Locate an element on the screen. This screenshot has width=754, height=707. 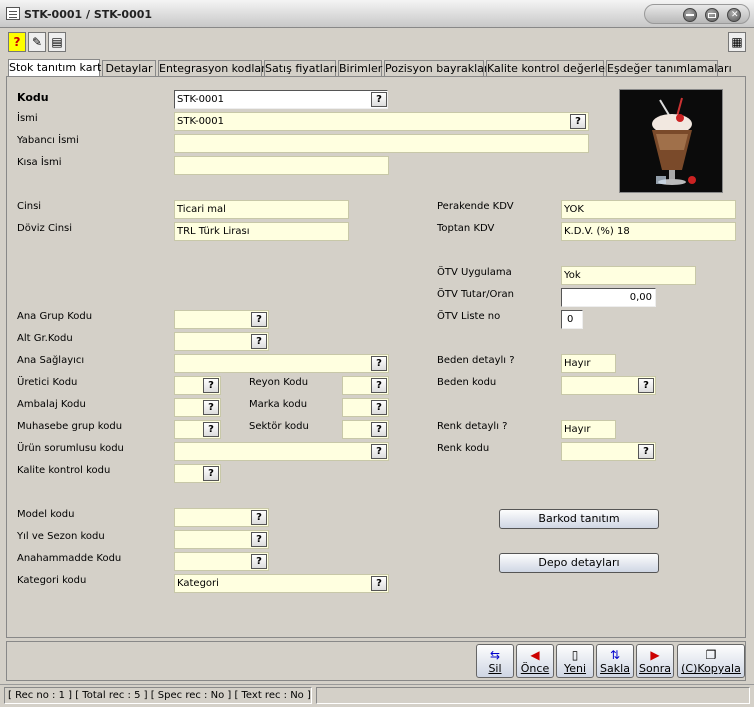
beden-kodu-label: Beden kodu is located at coordinates (467, 382).